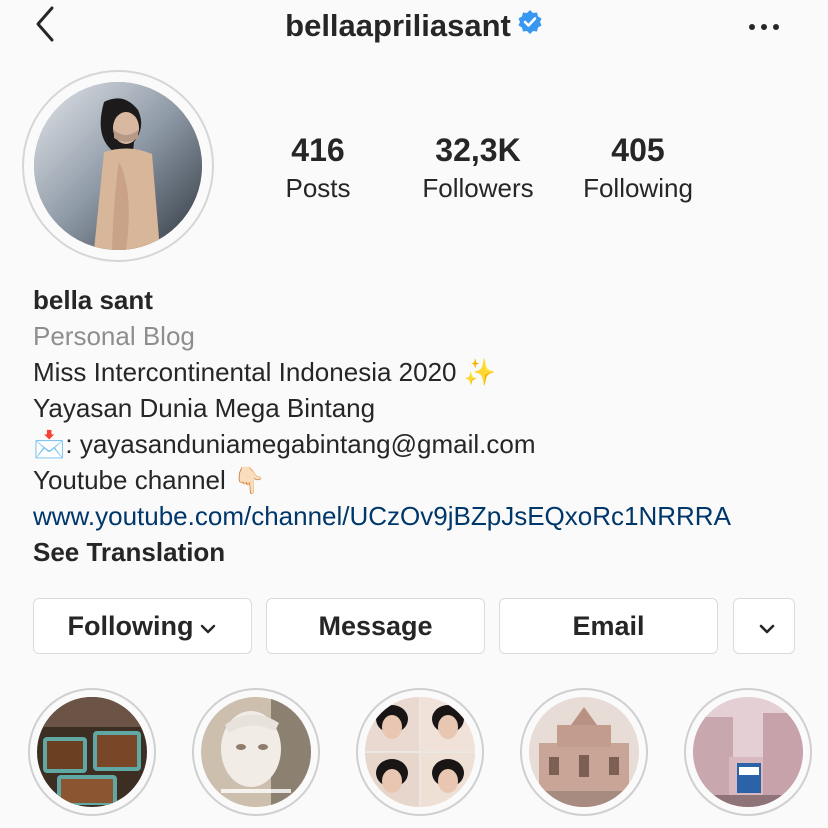  I want to click on posts-count: 416, so click(318, 150).